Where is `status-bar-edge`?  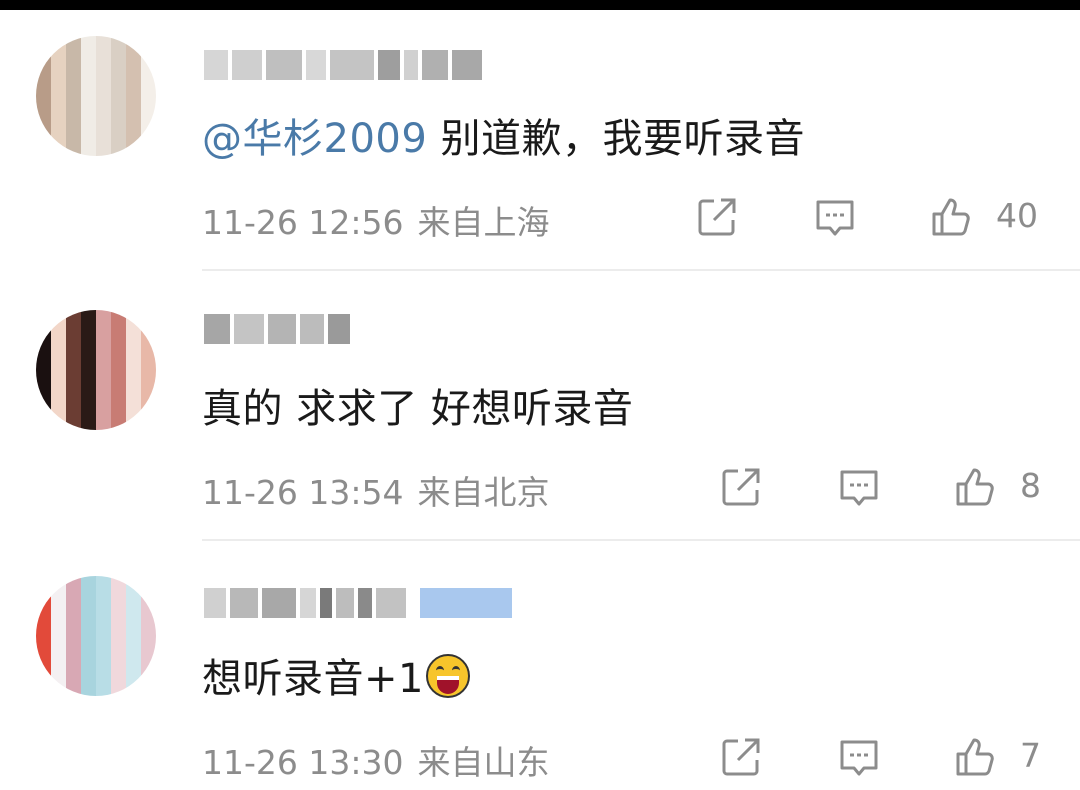 status-bar-edge is located at coordinates (540, 5).